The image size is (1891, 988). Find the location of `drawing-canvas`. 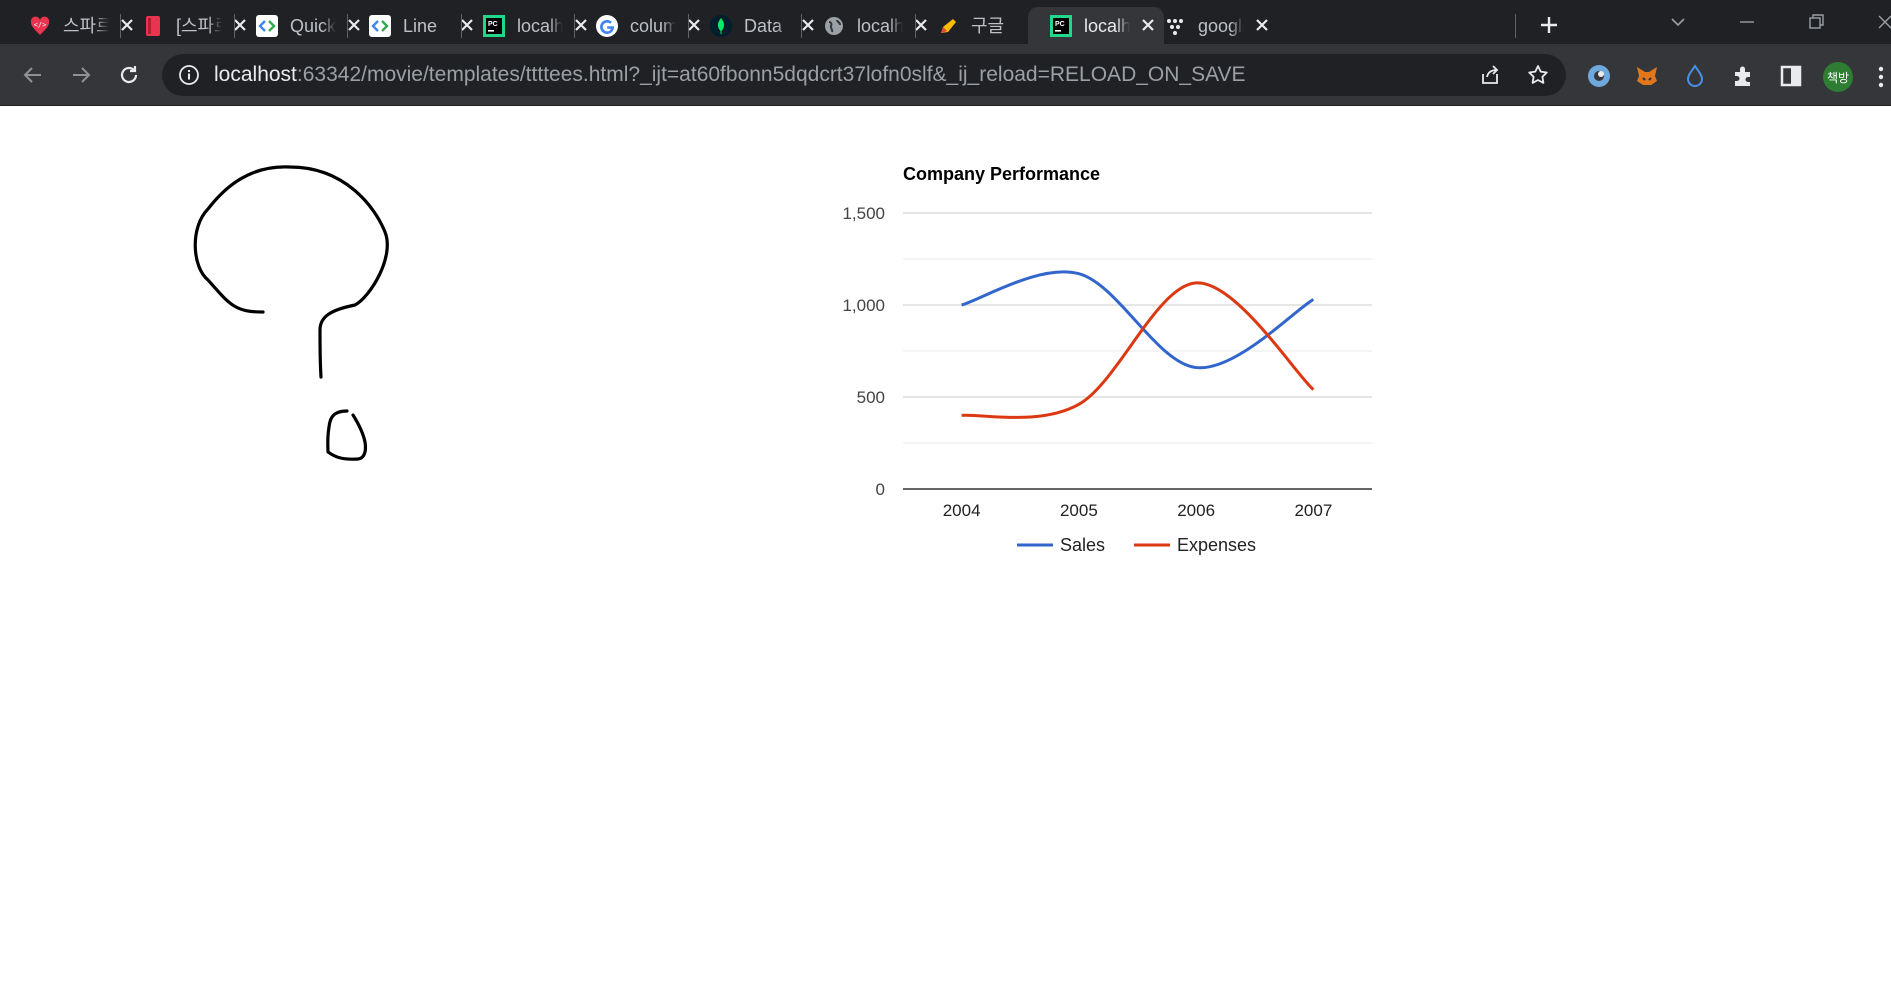

drawing-canvas is located at coordinates (320, 312).